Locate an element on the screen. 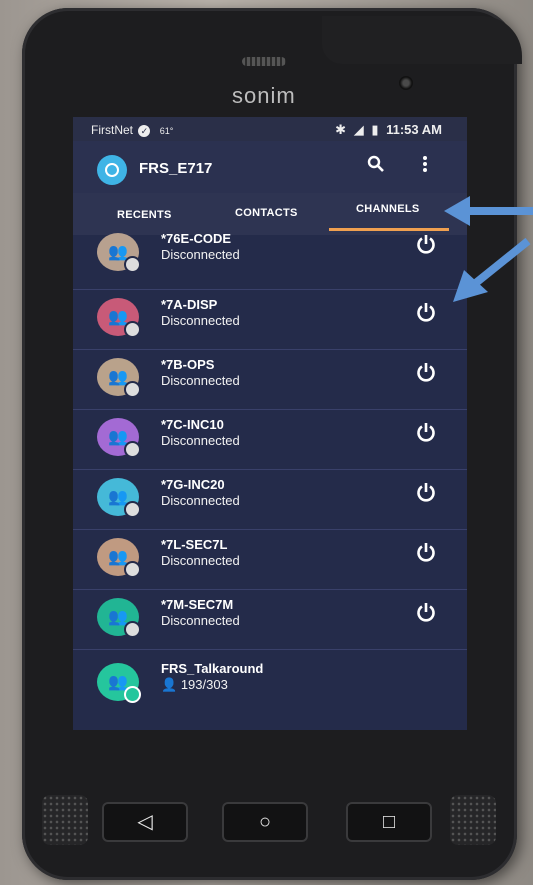 This screenshot has height=885, width=533. signal-icon: ◢ is located at coordinates (358, 129).